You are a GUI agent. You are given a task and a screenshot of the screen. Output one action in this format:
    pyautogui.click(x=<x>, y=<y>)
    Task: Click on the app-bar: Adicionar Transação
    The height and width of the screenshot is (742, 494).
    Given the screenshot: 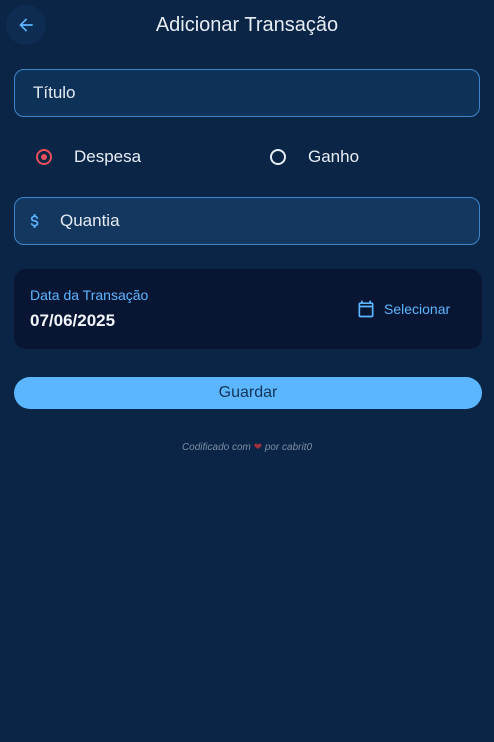 What is the action you would take?
    pyautogui.click(x=247, y=26)
    